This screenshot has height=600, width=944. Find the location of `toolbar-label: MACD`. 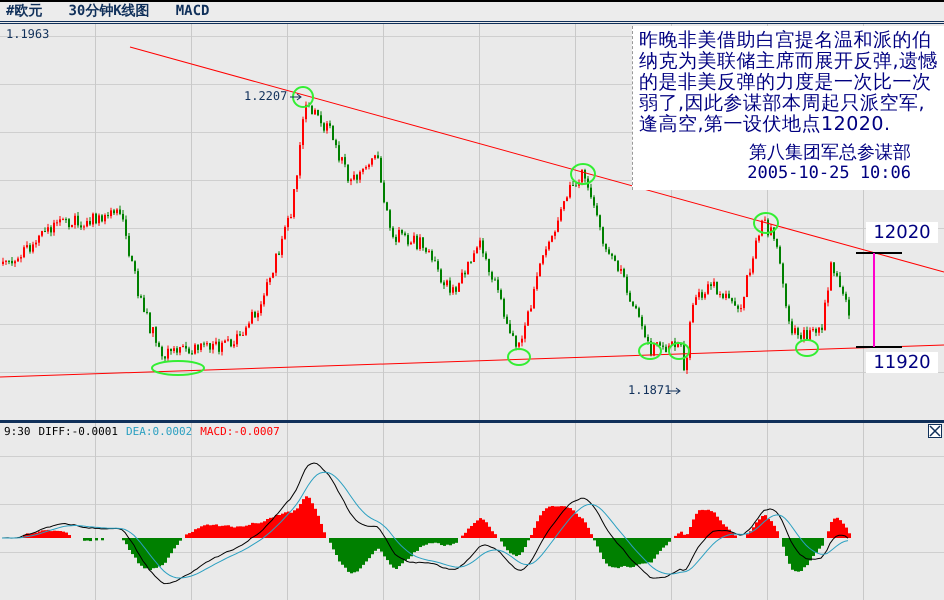

toolbar-label: MACD is located at coordinates (193, 11).